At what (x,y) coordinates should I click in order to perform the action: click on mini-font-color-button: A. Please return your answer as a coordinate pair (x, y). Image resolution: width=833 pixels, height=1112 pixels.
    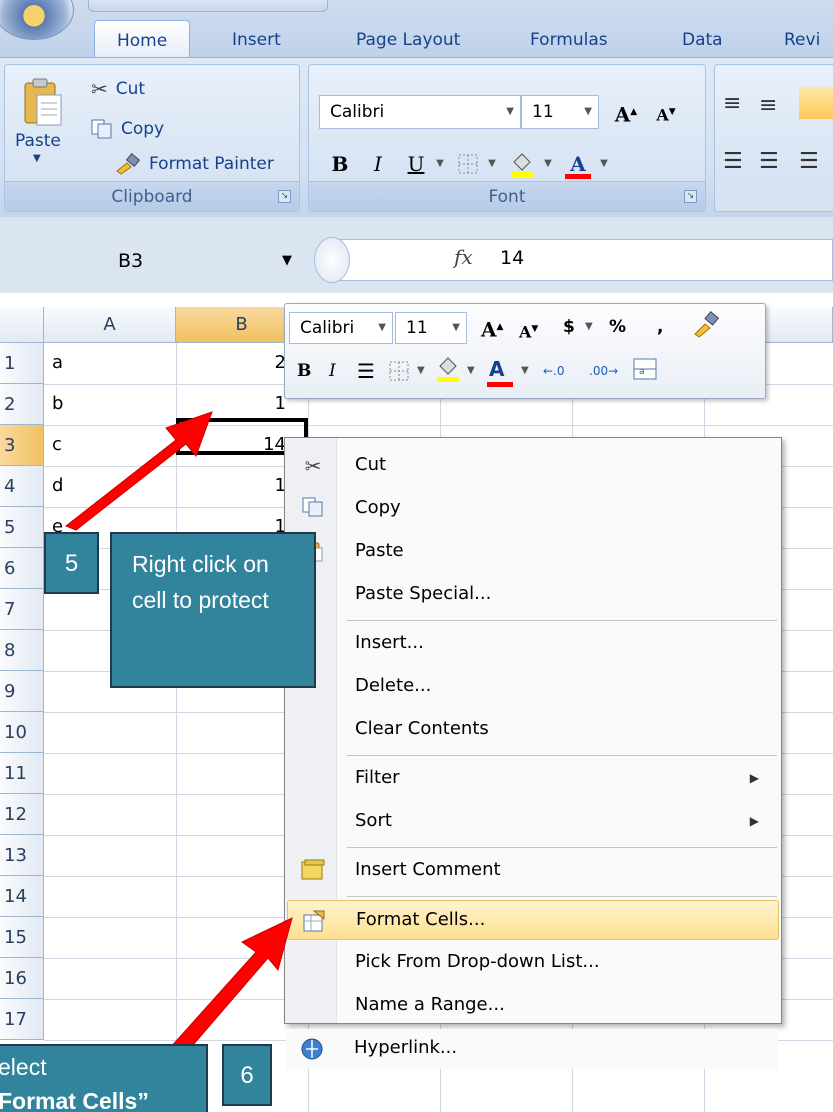
    Looking at the image, I should click on (500, 370).